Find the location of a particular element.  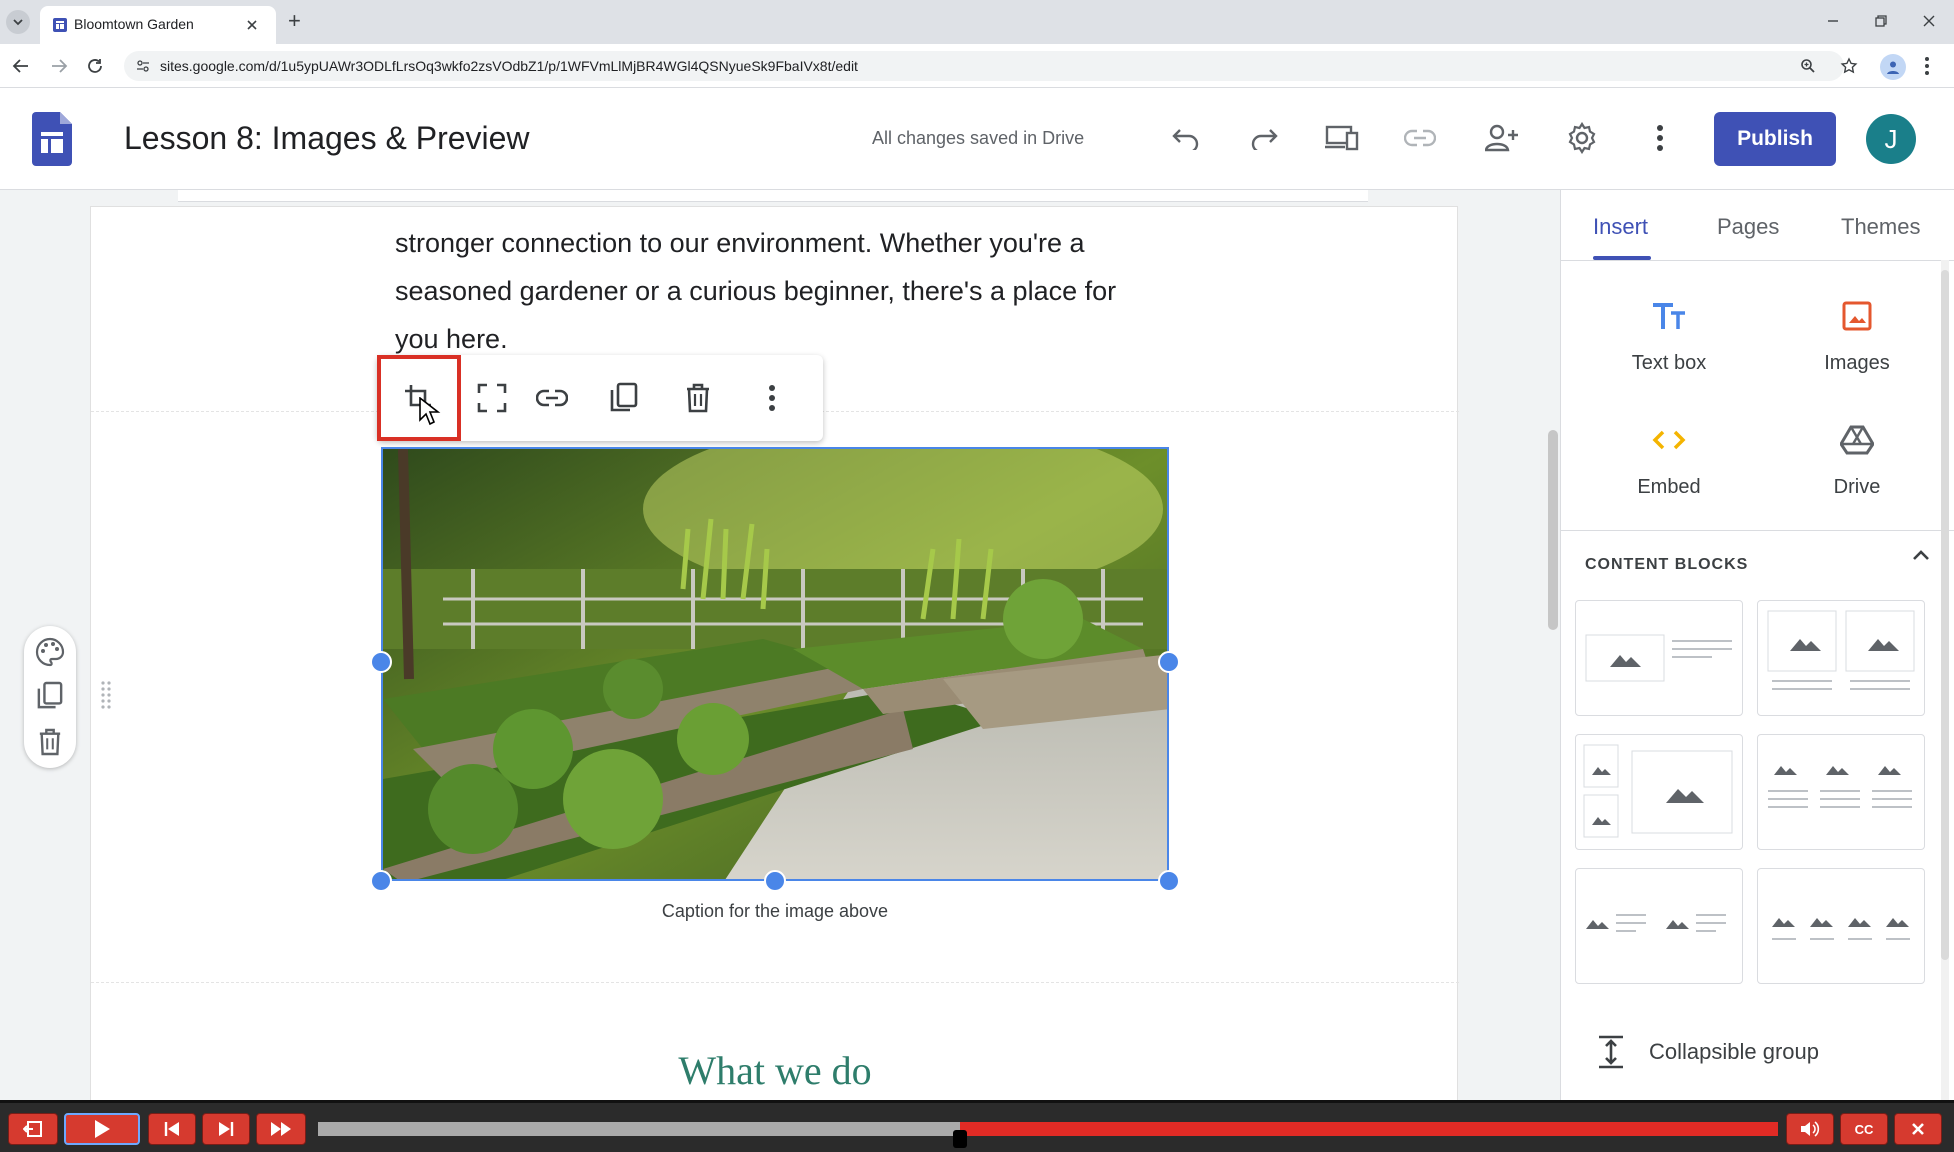

captions-button: CC is located at coordinates (1864, 1129).